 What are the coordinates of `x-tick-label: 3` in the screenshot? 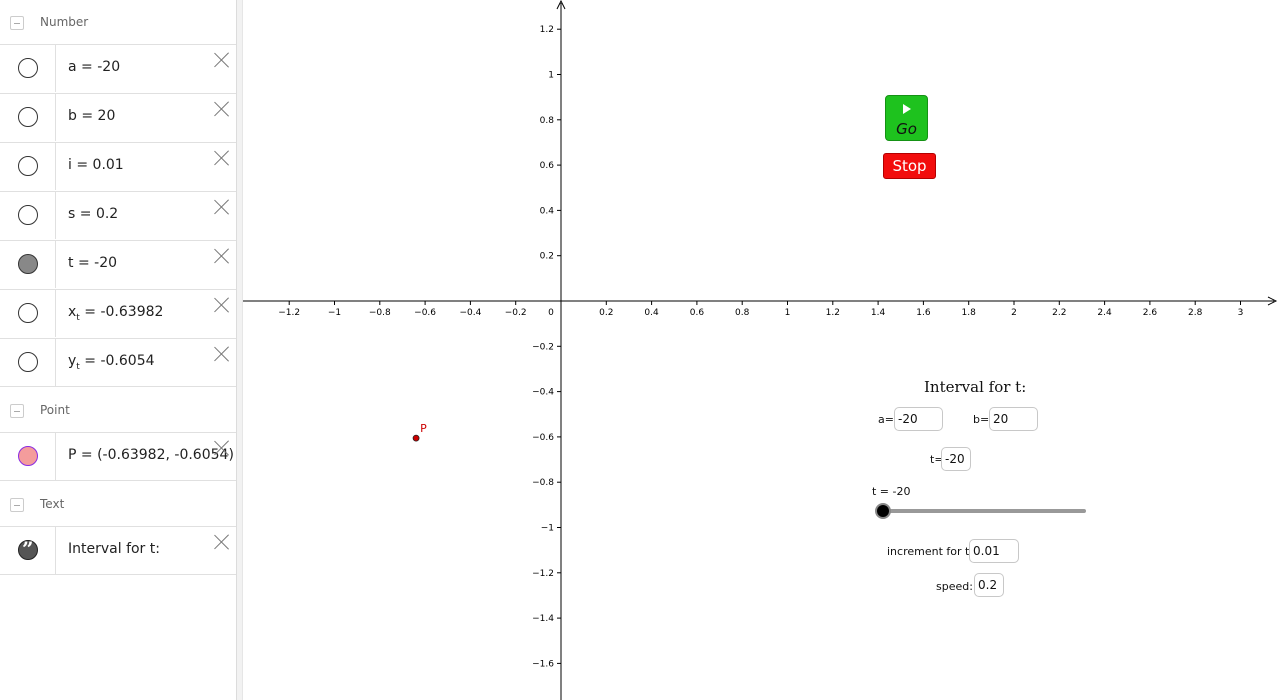 It's located at (1241, 313).